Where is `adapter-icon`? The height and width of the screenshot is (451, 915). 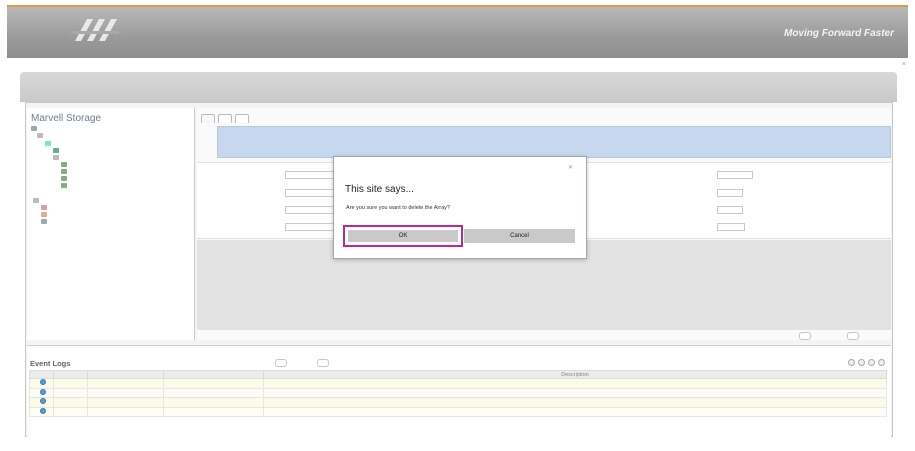 adapter-icon is located at coordinates (48, 143).